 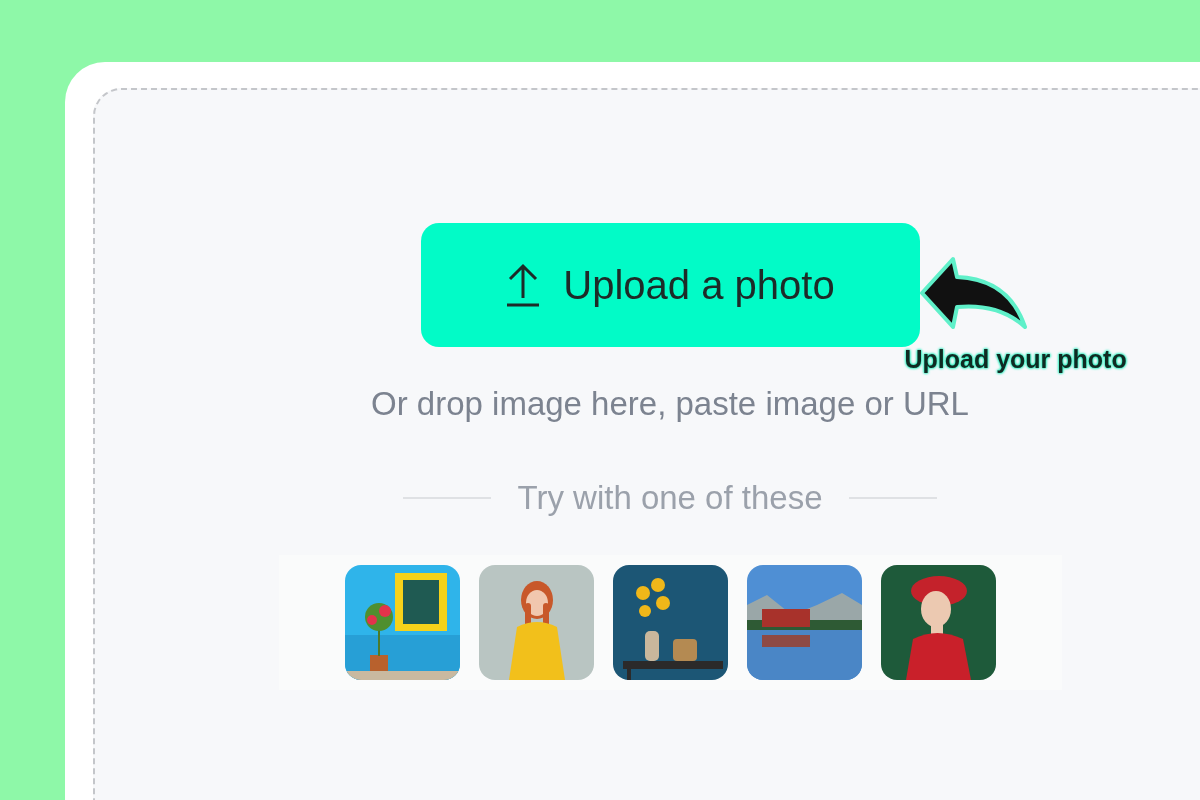 What do you see at coordinates (670, 404) in the screenshot?
I see `drop-hint: Or drop image here, paste image or URL` at bounding box center [670, 404].